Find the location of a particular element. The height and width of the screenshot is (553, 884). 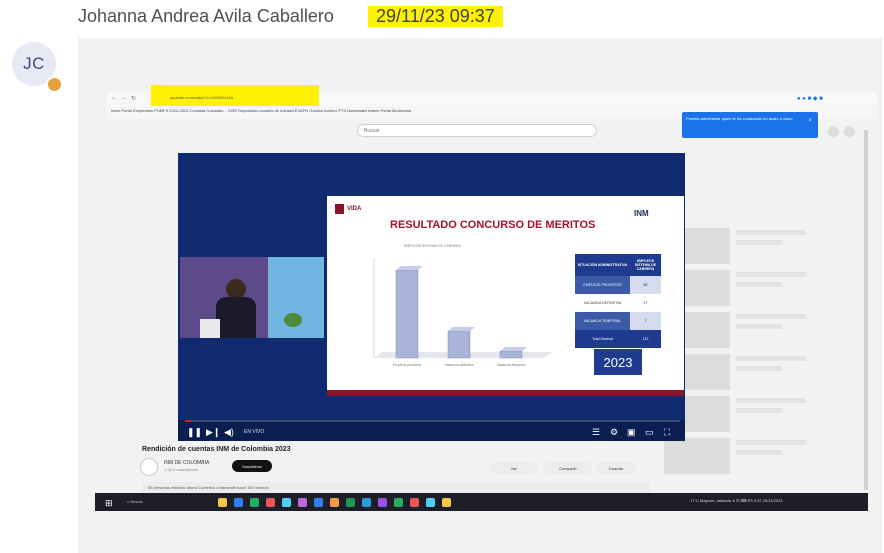

save-button: Guardar is located at coordinates (616, 468).